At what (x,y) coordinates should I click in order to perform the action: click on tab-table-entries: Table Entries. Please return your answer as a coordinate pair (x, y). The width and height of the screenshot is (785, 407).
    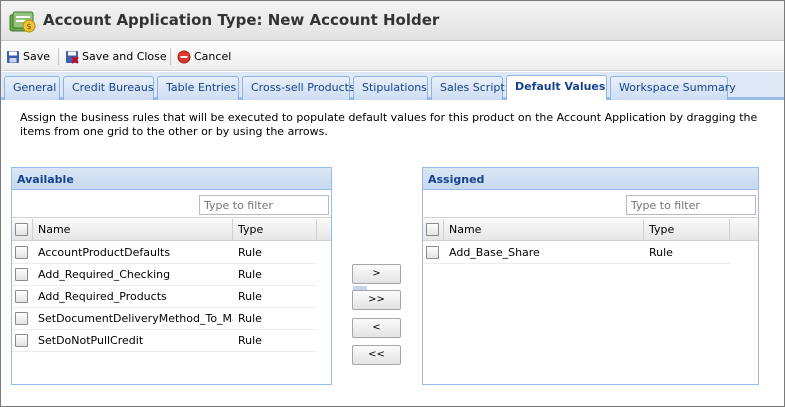
    Looking at the image, I should click on (198, 88).